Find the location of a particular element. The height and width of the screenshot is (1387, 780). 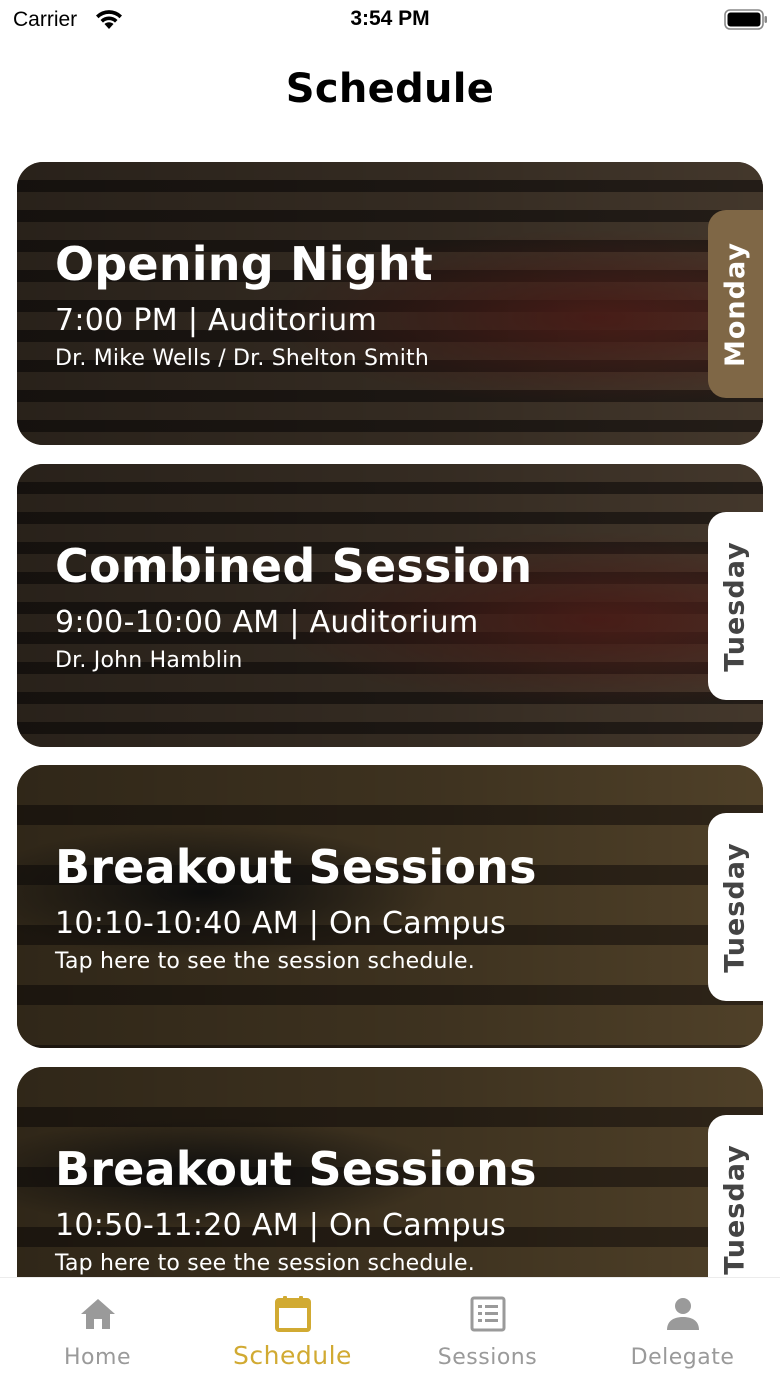

tab-delegate: Delegate is located at coordinates (682, 1332).